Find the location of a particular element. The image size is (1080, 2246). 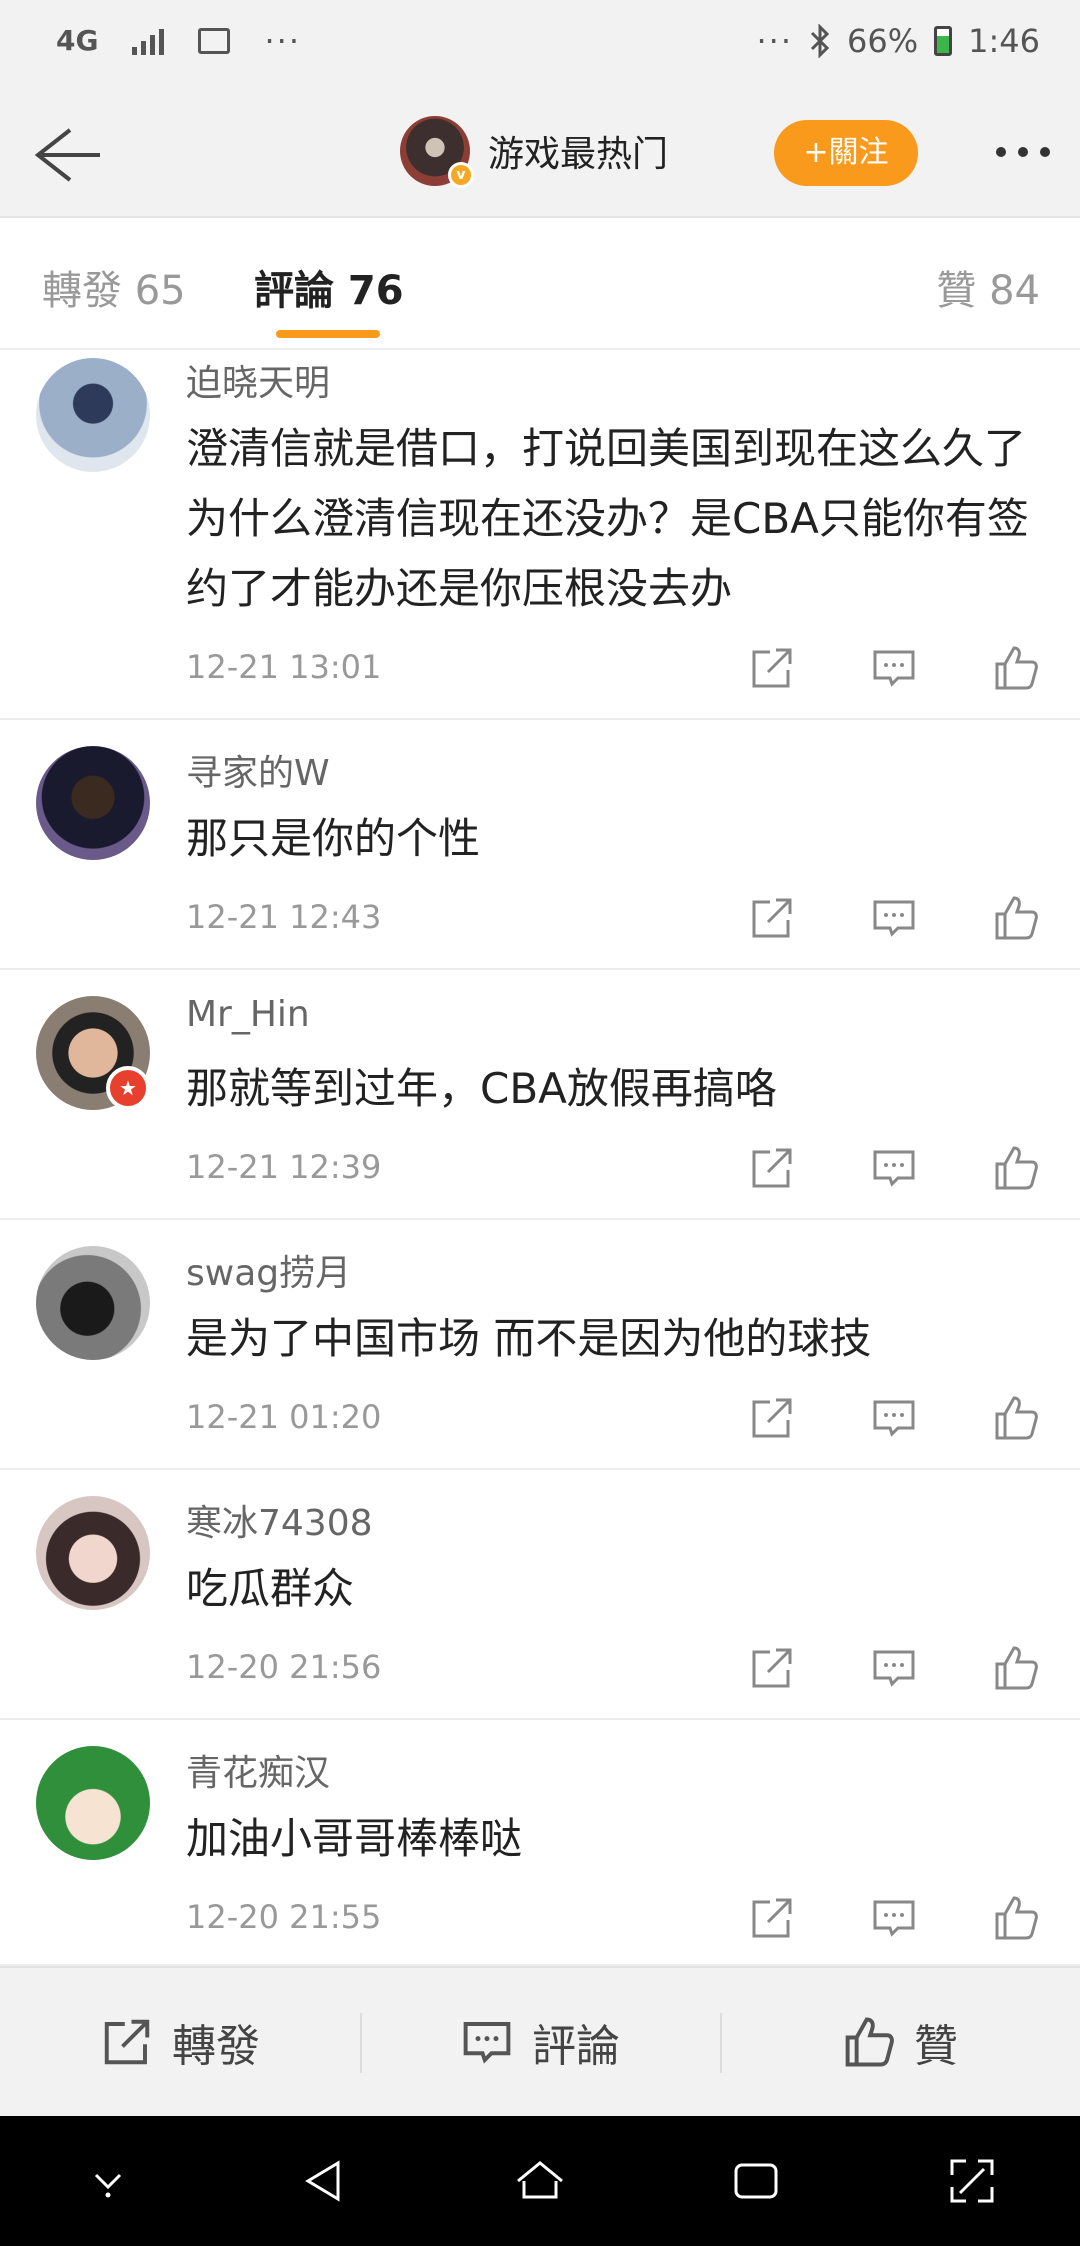

comment-username: 青花痴汉 is located at coordinates (258, 1770).